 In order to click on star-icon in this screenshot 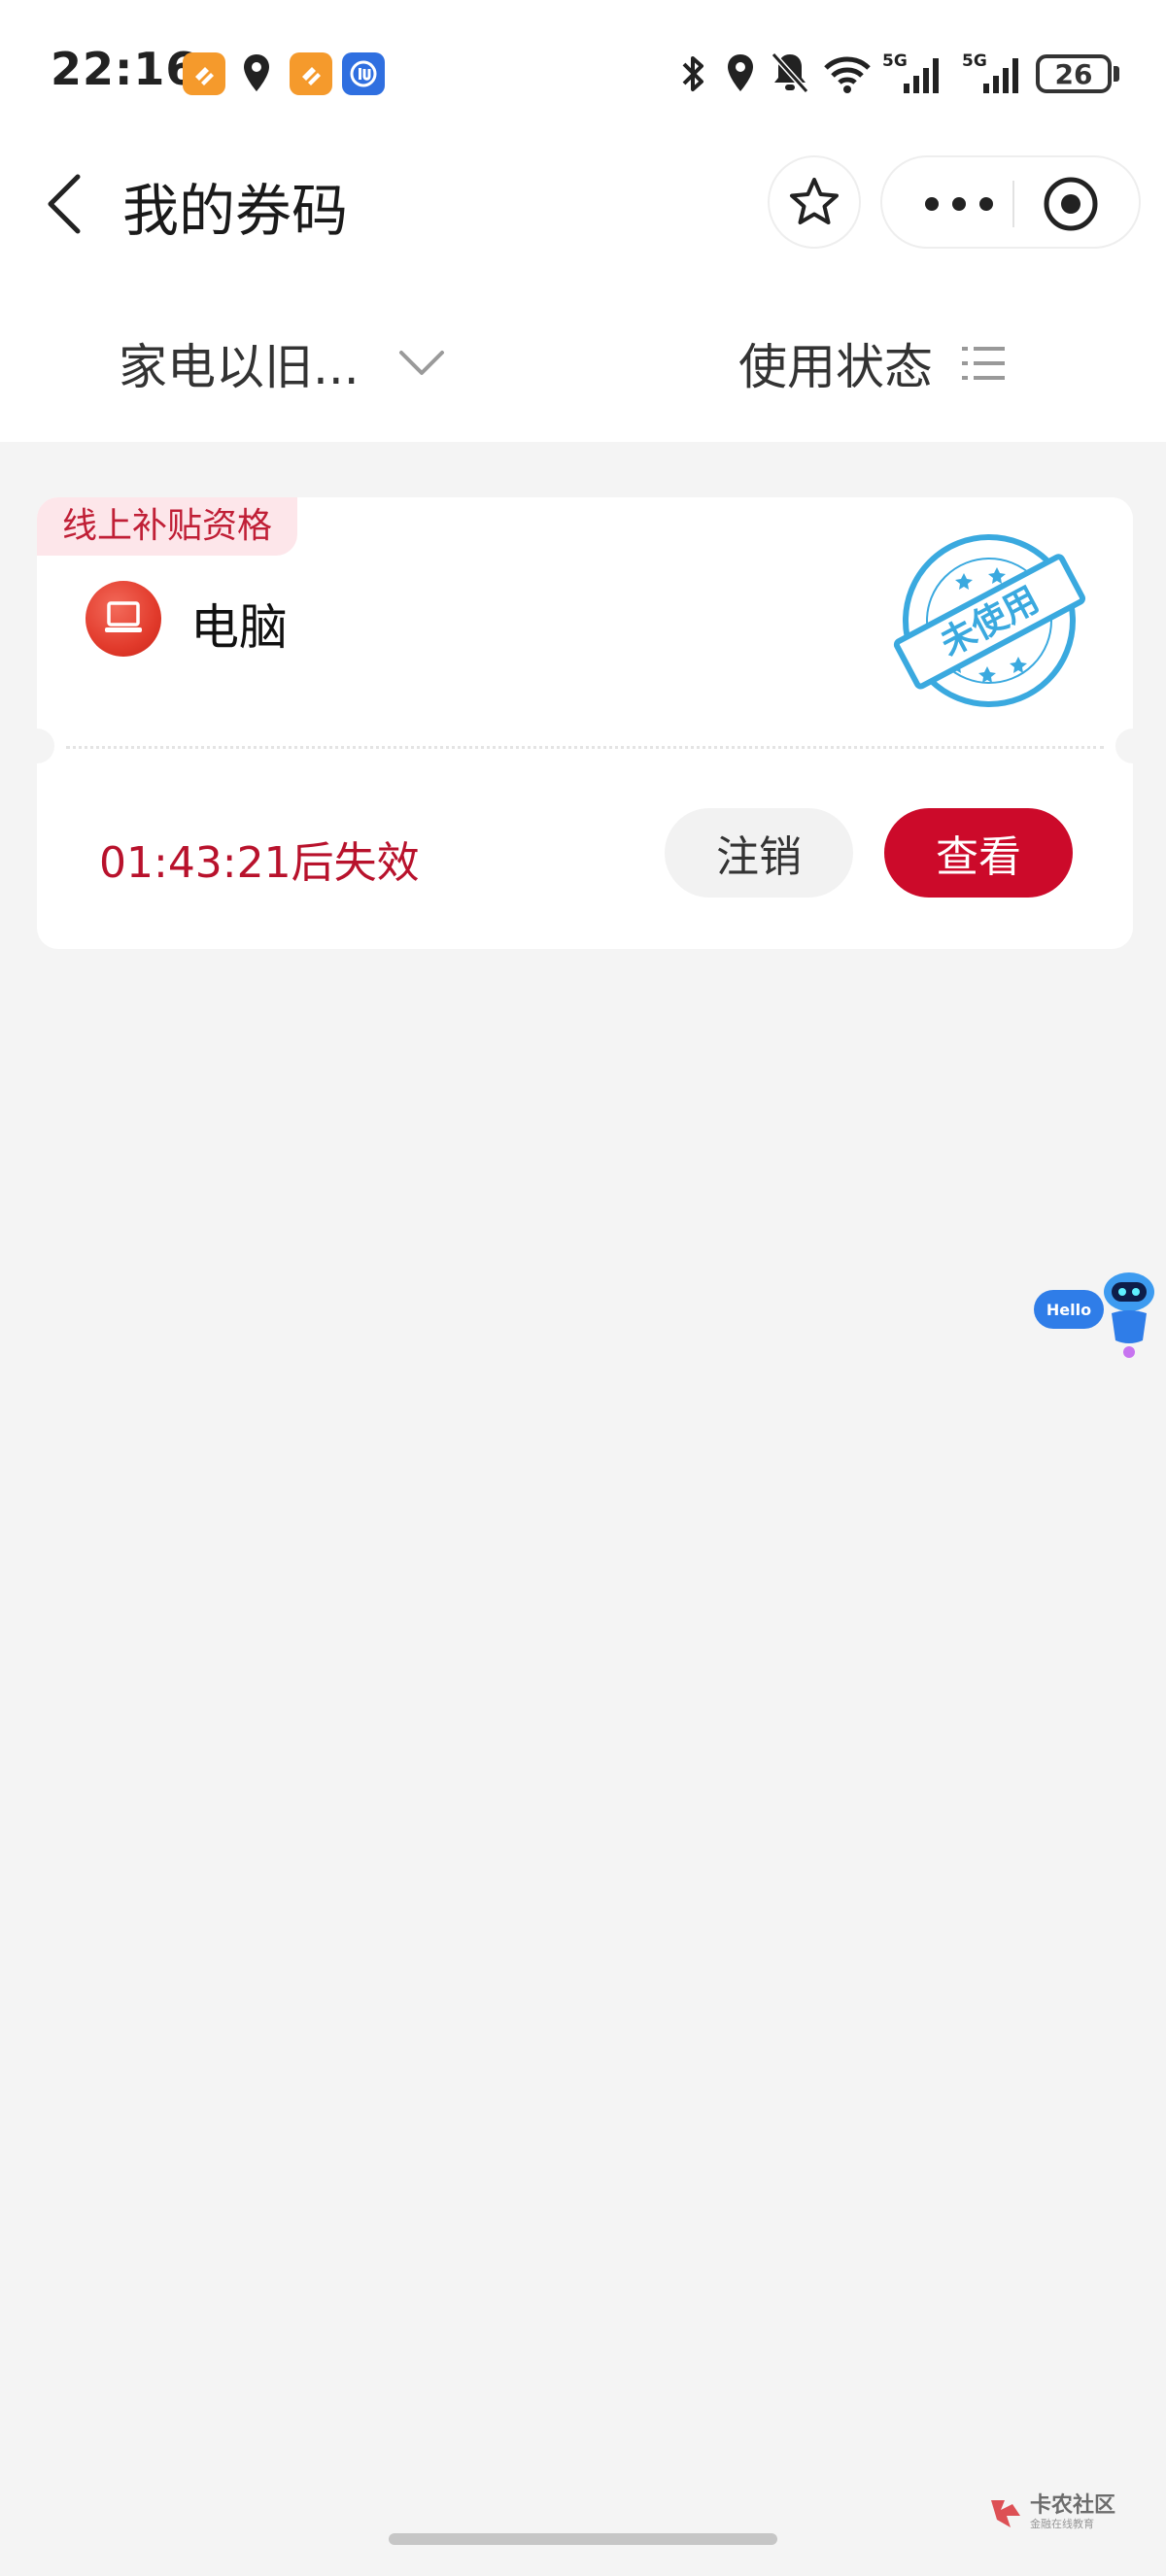, I will do `click(814, 201)`.